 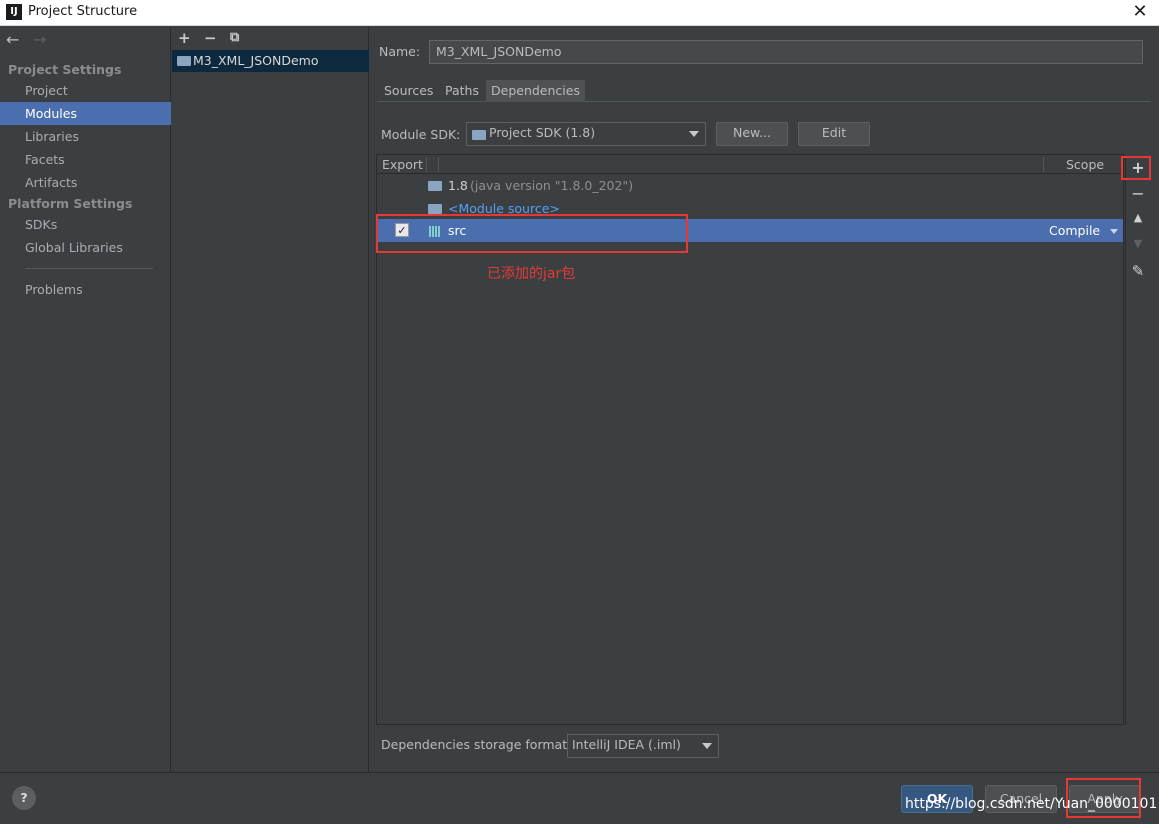 I want to click on help-icon: ?, so click(x=24, y=798).